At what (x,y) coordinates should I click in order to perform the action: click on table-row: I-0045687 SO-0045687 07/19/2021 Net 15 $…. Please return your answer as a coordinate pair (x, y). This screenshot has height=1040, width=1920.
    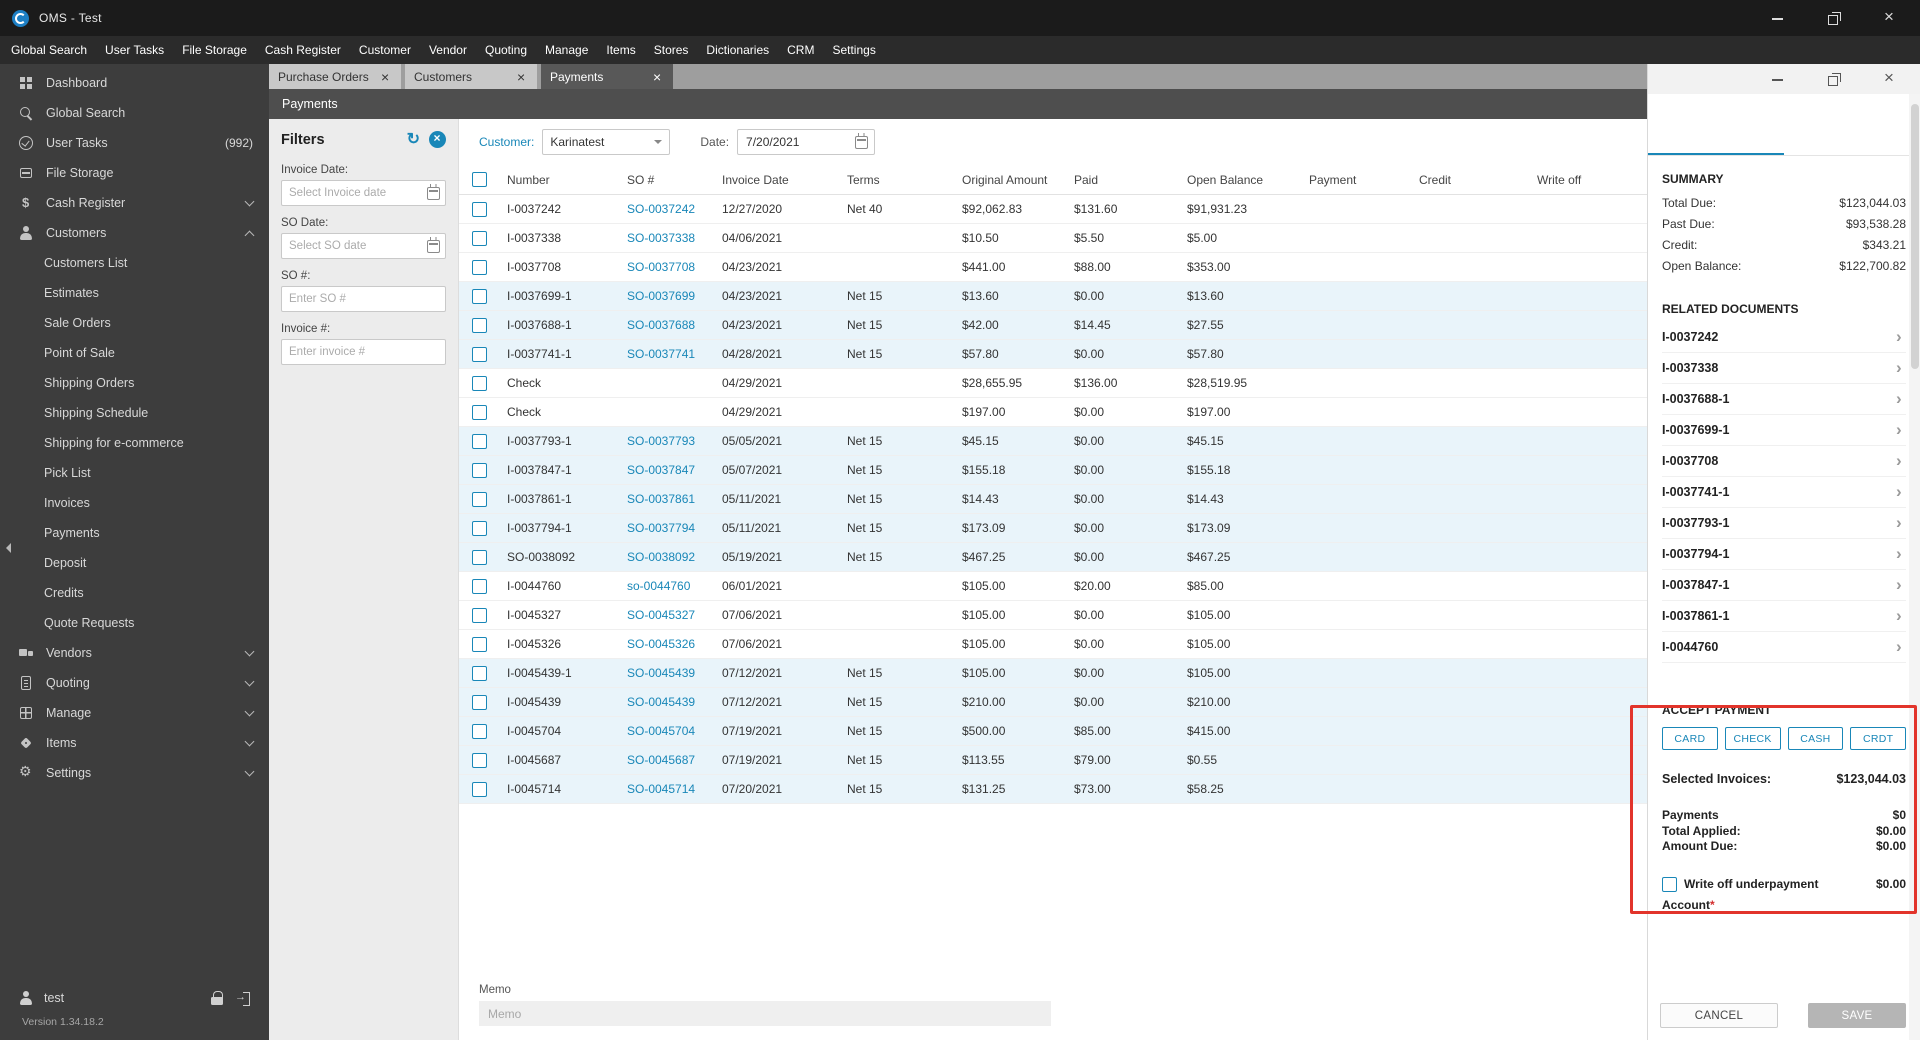
    Looking at the image, I should click on (1053, 760).